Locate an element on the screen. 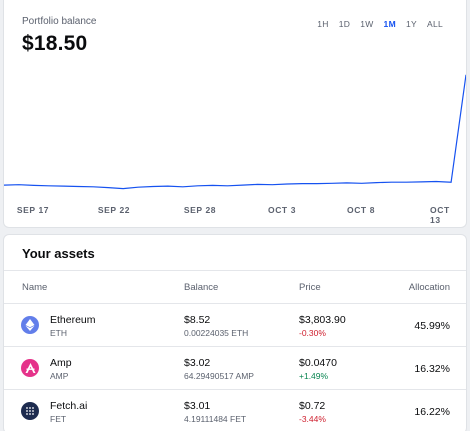 This screenshot has height=431, width=470. asset-balance-amount: 64.29490517 AMP is located at coordinates (219, 376).